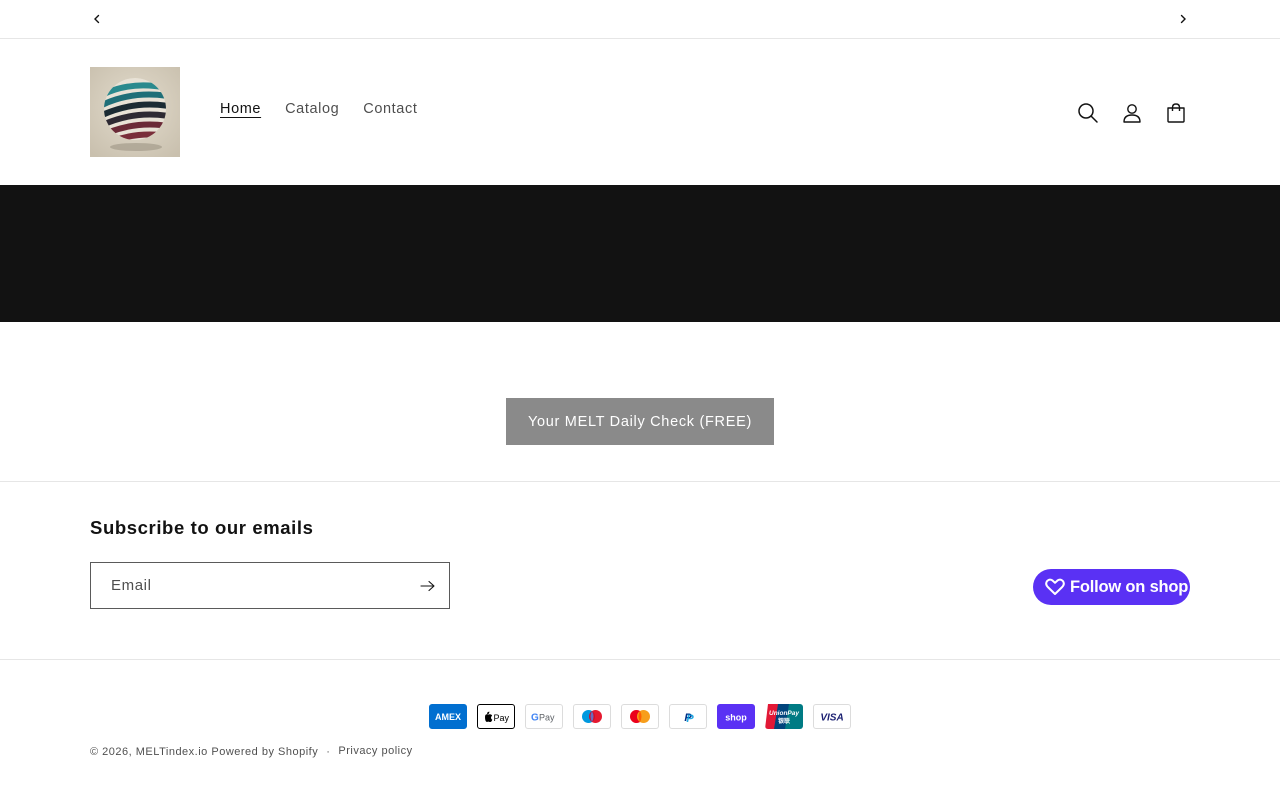 Image resolution: width=1280 pixels, height=800 pixels. Describe the element at coordinates (375, 751) in the screenshot. I see `privacy-policy-link: Privacy policy` at that location.